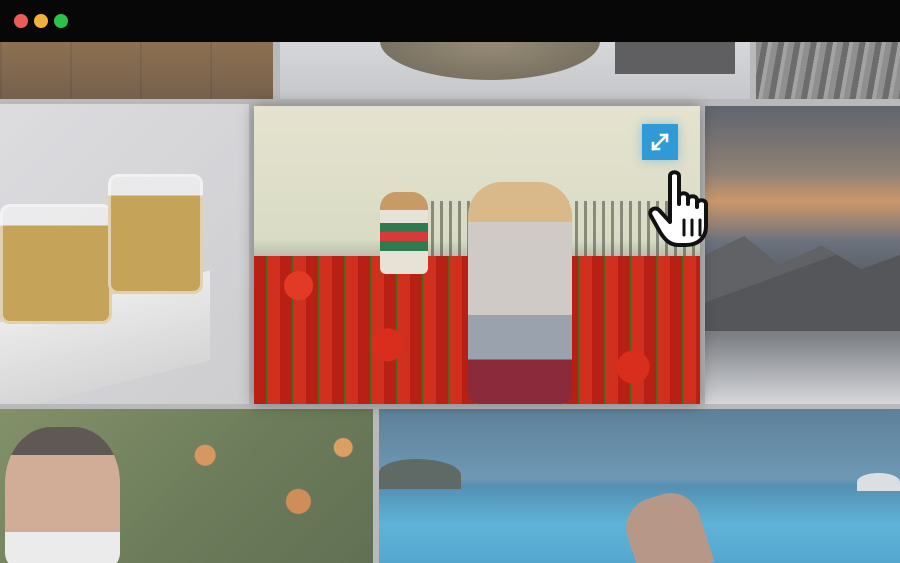  I want to click on expand-button, so click(660, 142).